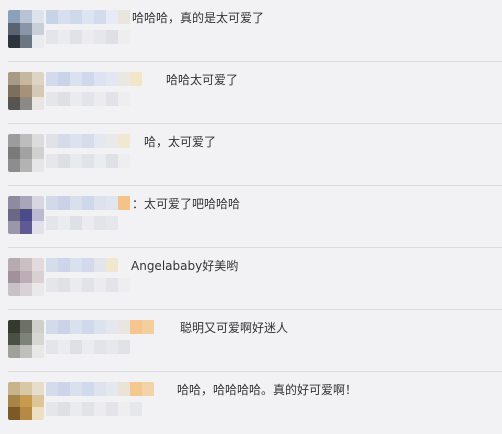  I want to click on comment-text: 聪明又可爱啊好迷人, so click(234, 328).